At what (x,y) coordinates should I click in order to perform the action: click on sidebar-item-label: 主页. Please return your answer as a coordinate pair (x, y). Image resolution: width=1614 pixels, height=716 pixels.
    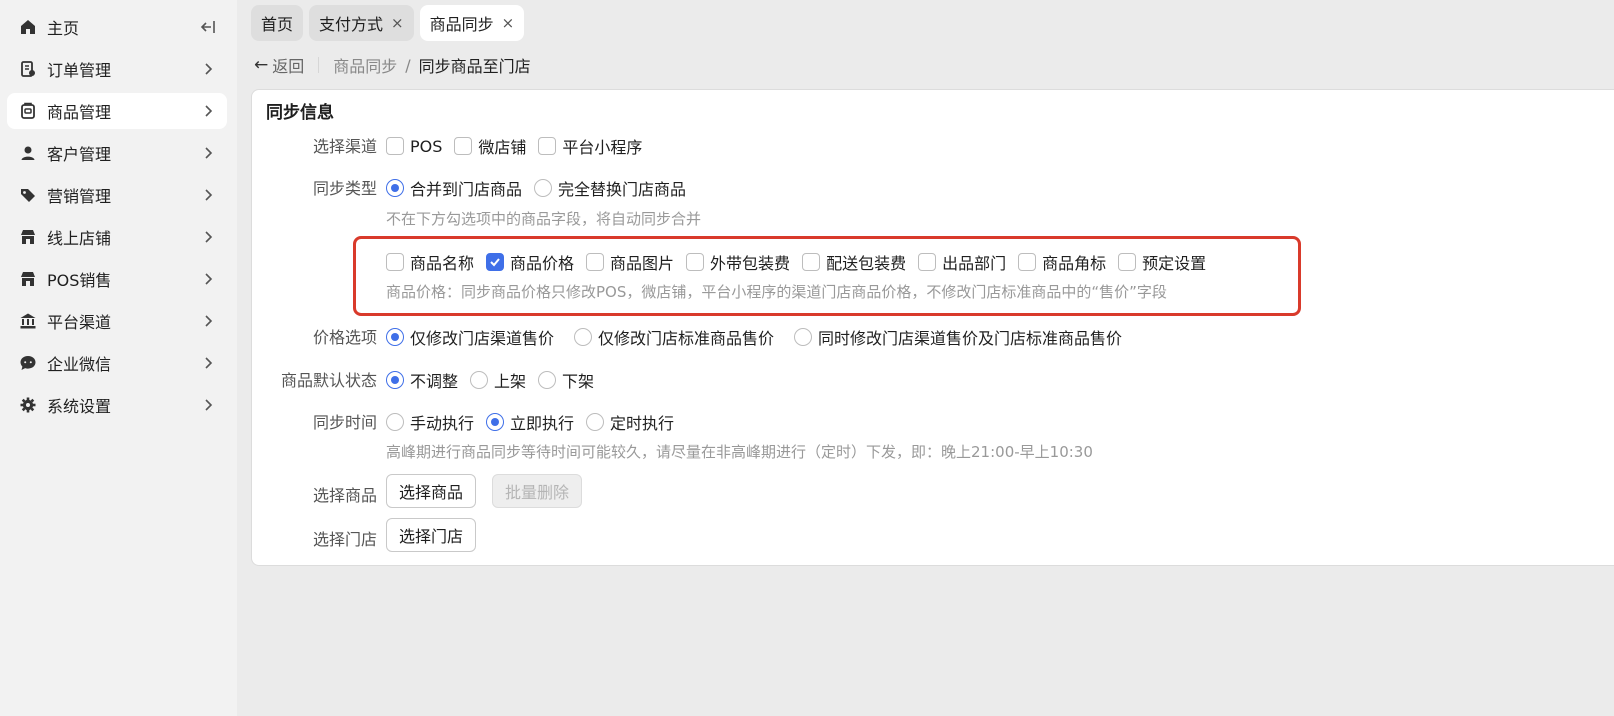
    Looking at the image, I should click on (63, 28).